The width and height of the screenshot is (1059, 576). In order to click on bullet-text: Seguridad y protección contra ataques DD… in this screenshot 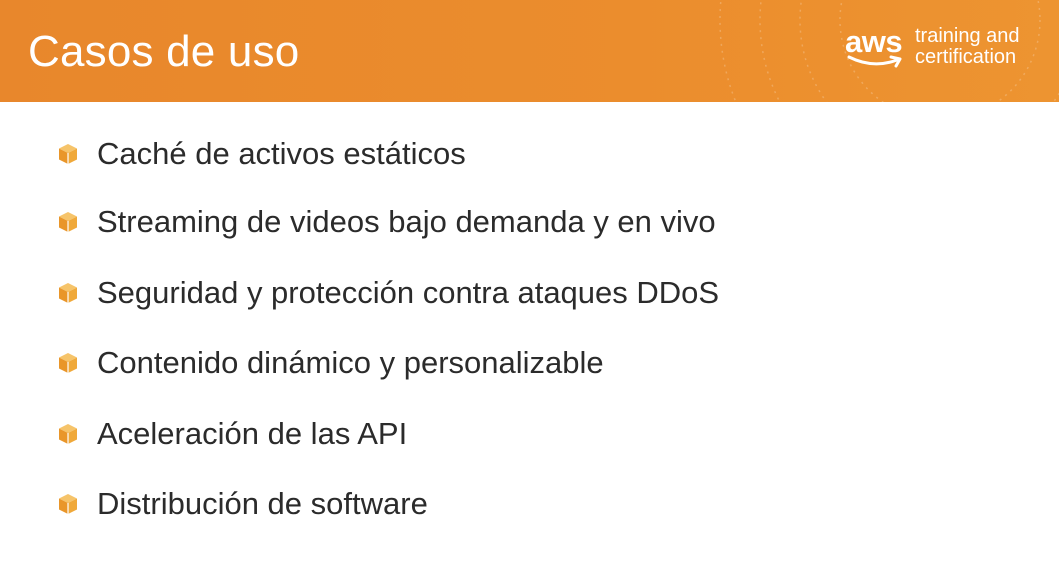, I will do `click(408, 292)`.